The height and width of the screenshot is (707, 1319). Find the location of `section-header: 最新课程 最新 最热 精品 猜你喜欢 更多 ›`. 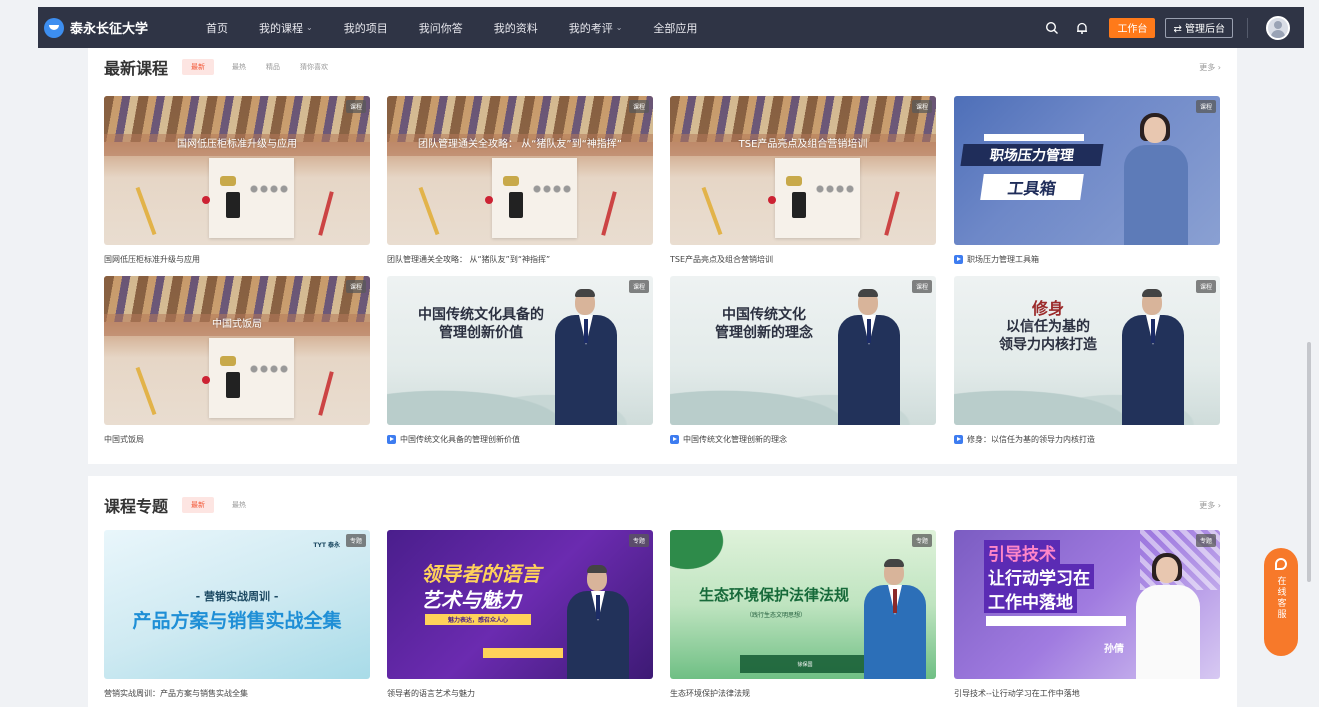

section-header: 最新课程 最新 最热 精品 猜你喜欢 更多 › is located at coordinates (662, 67).